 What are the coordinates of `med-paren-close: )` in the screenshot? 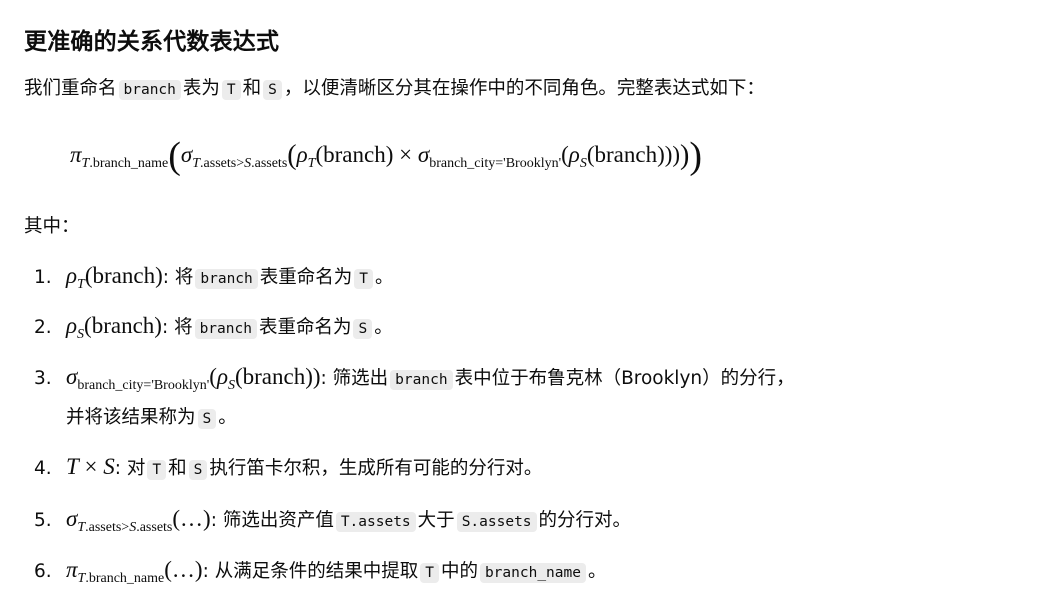 It's located at (685, 155).